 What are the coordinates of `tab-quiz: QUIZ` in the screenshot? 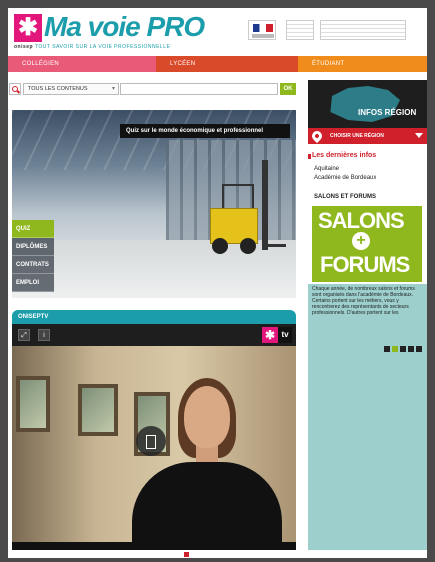 It's located at (33, 229).